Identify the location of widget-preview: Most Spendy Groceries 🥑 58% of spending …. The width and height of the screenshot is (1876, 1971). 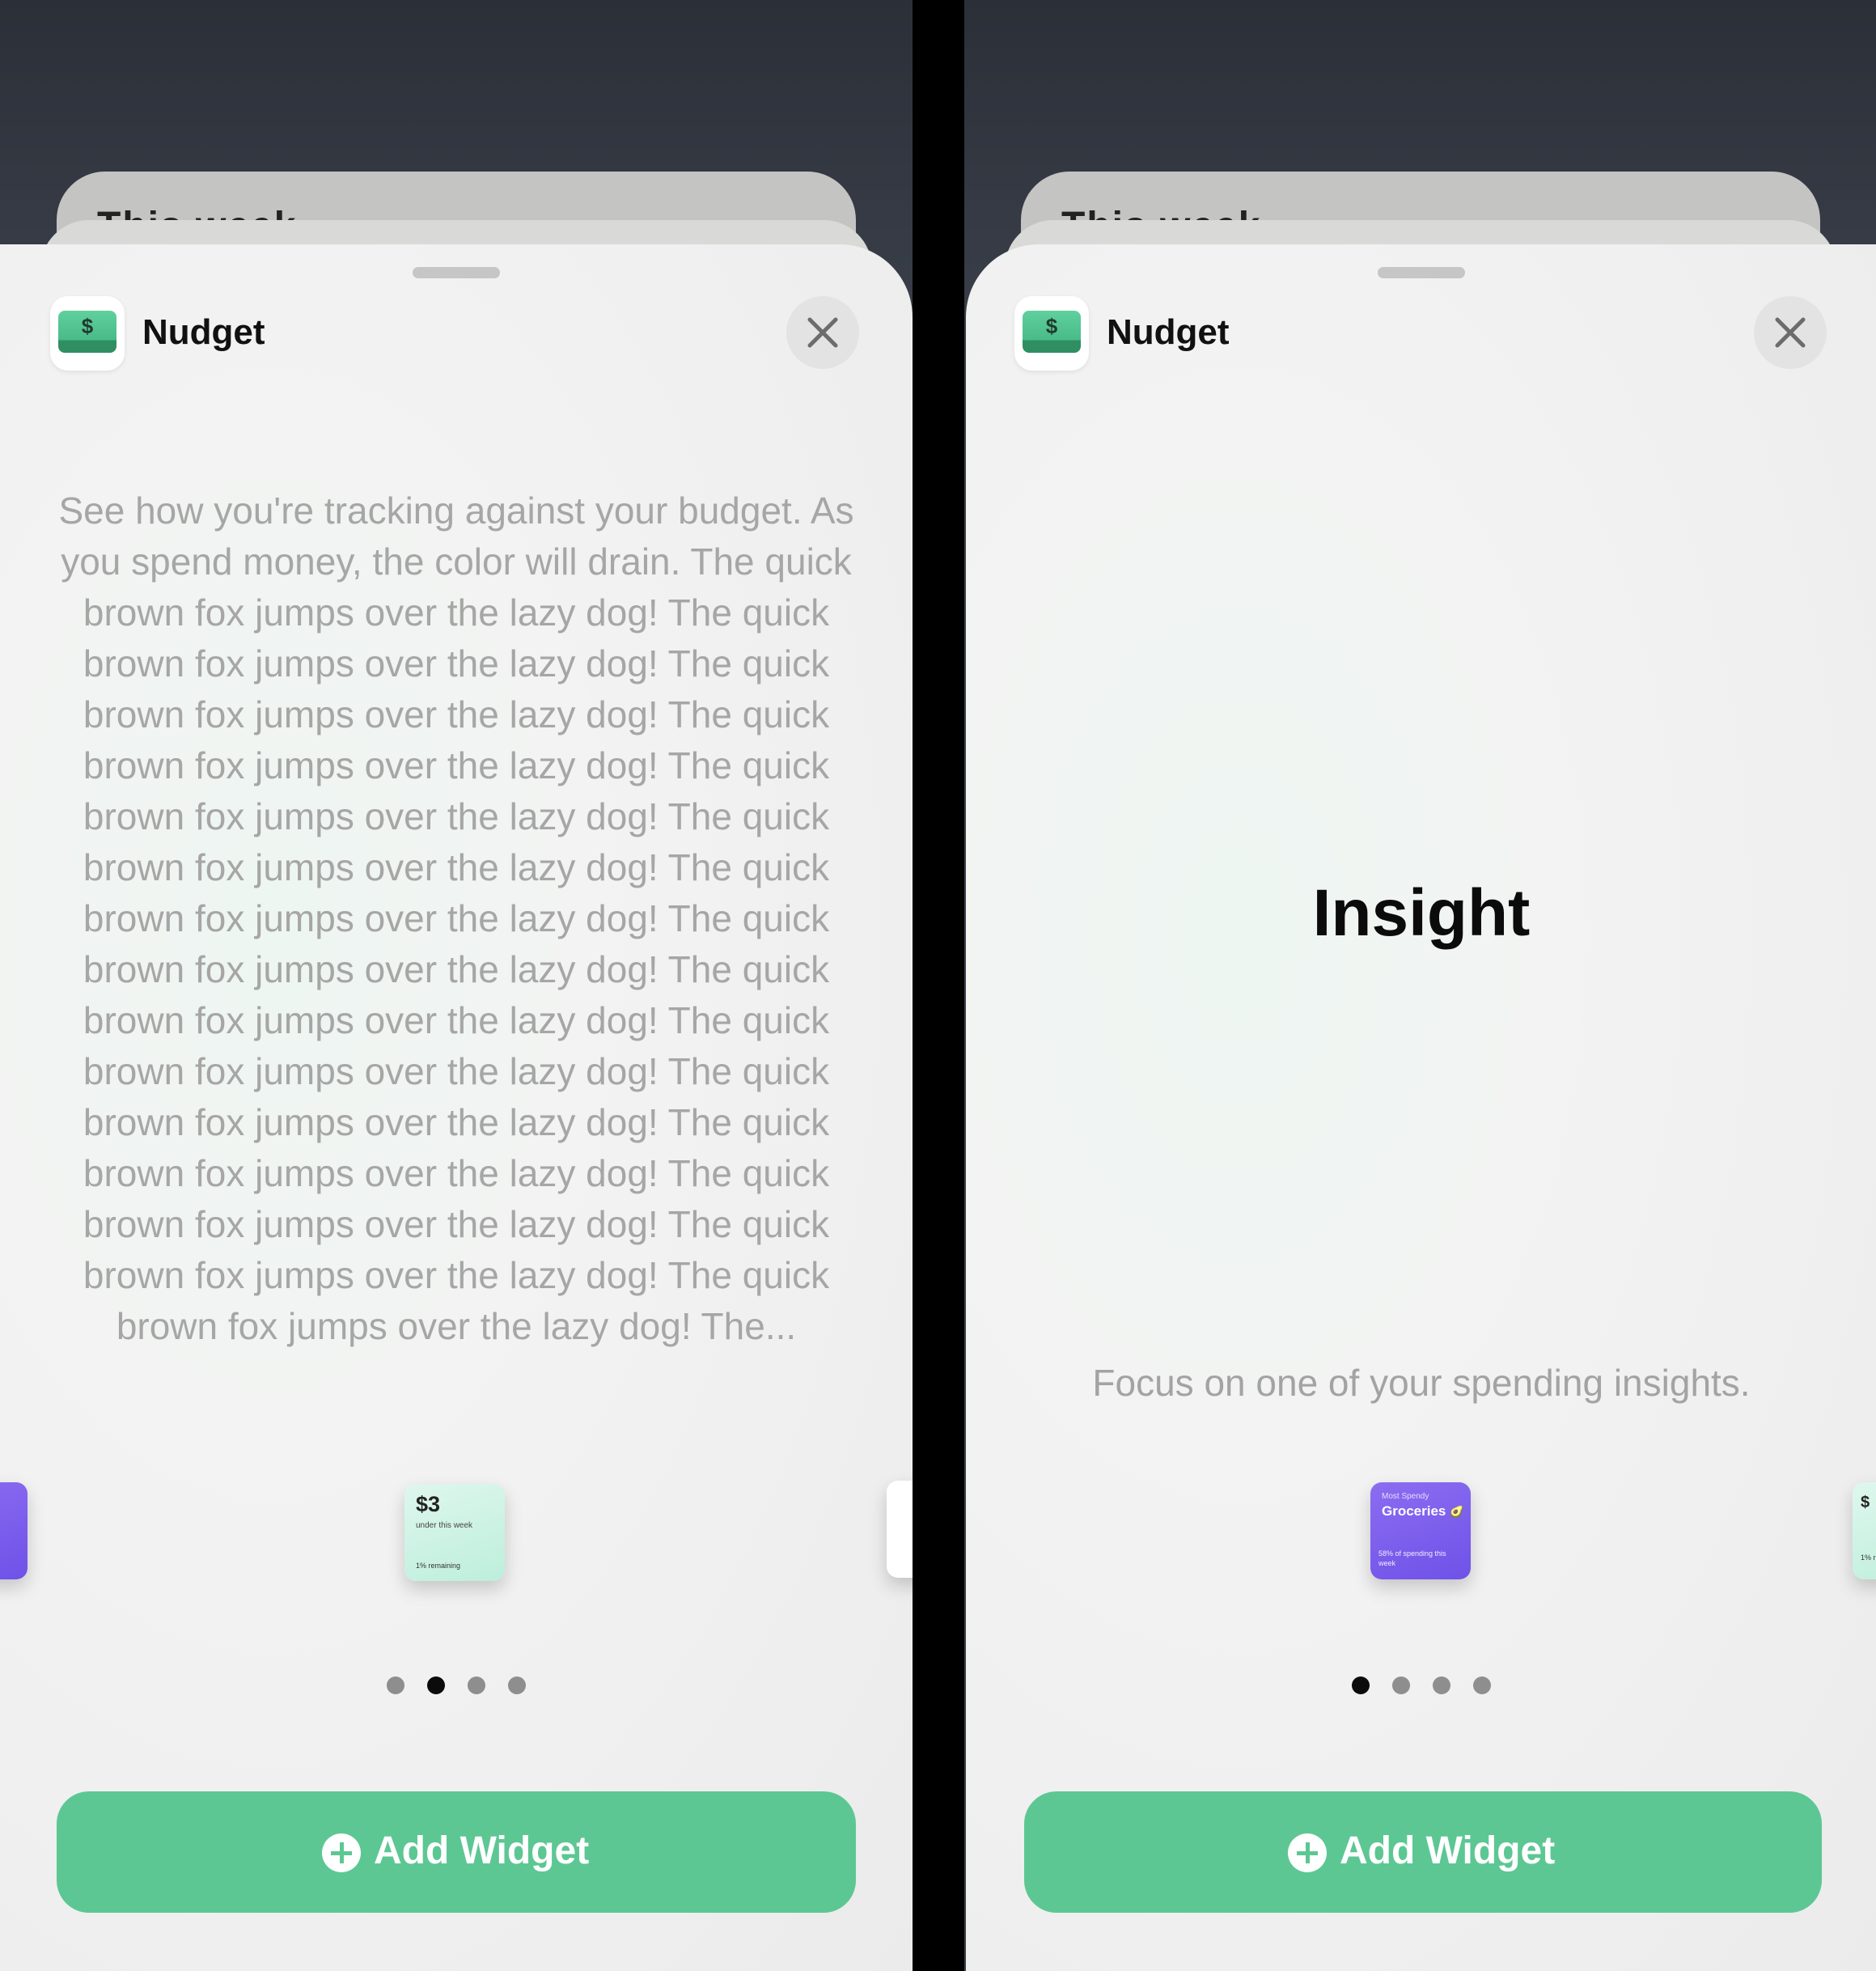
(1420, 1530).